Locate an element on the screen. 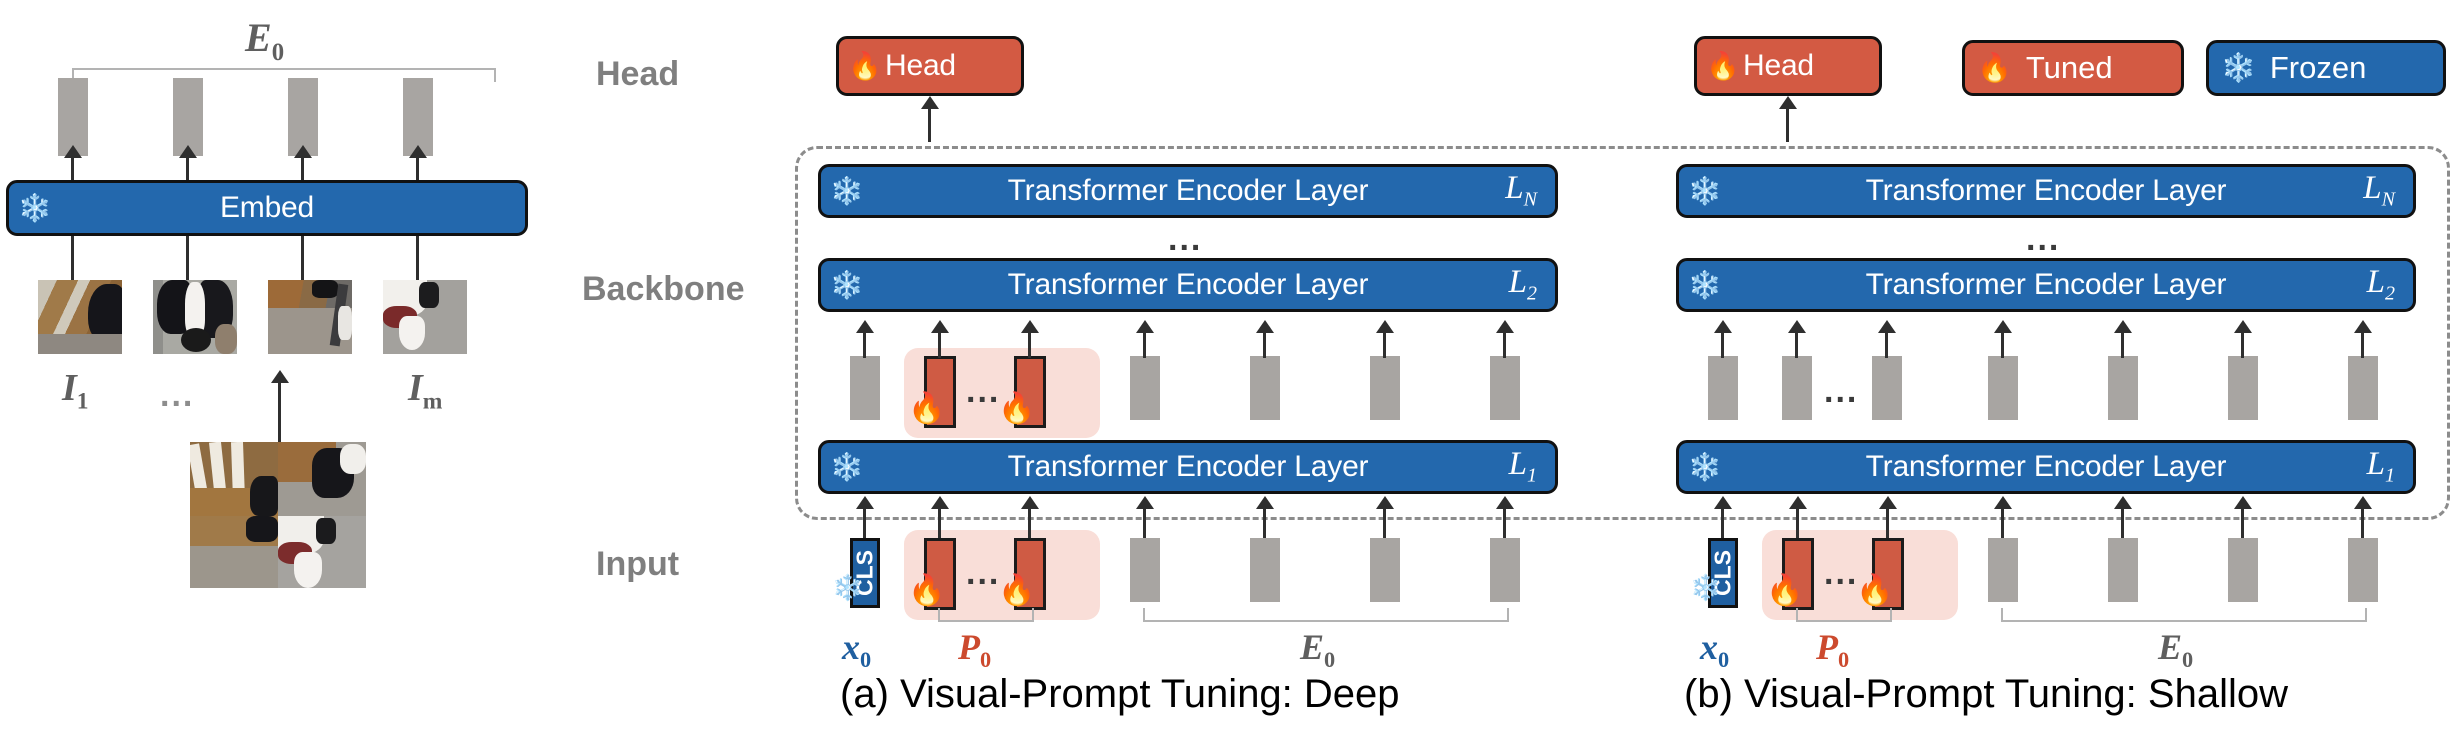  encoder-layer-LN-shallow: ❄️ Transformer Encoder Layer LN is located at coordinates (2046, 191).